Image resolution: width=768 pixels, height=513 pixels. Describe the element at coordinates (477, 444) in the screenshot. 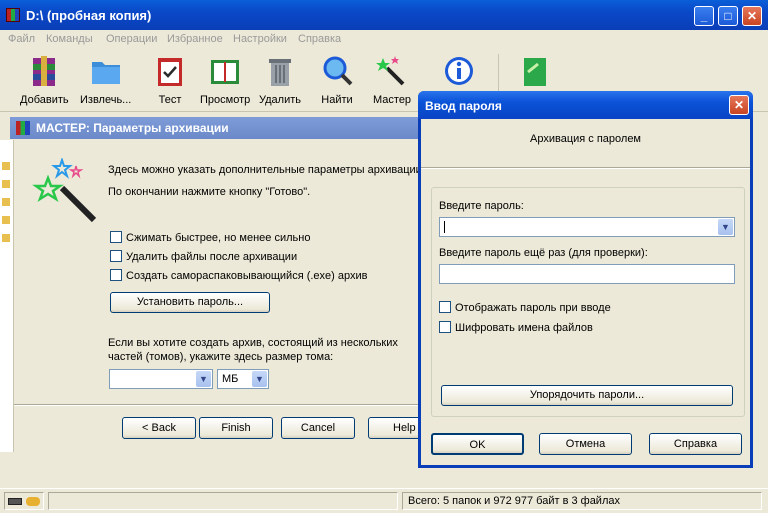

I see `ok-button: OK` at that location.